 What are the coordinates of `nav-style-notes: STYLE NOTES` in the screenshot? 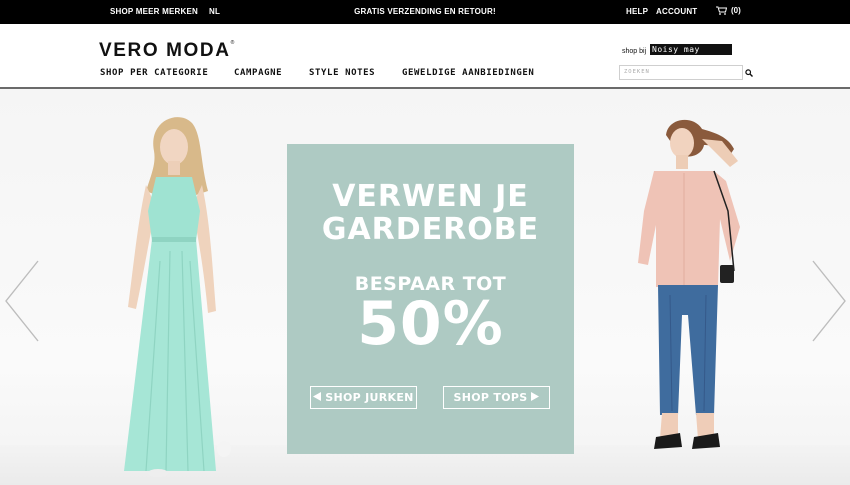 It's located at (342, 73).